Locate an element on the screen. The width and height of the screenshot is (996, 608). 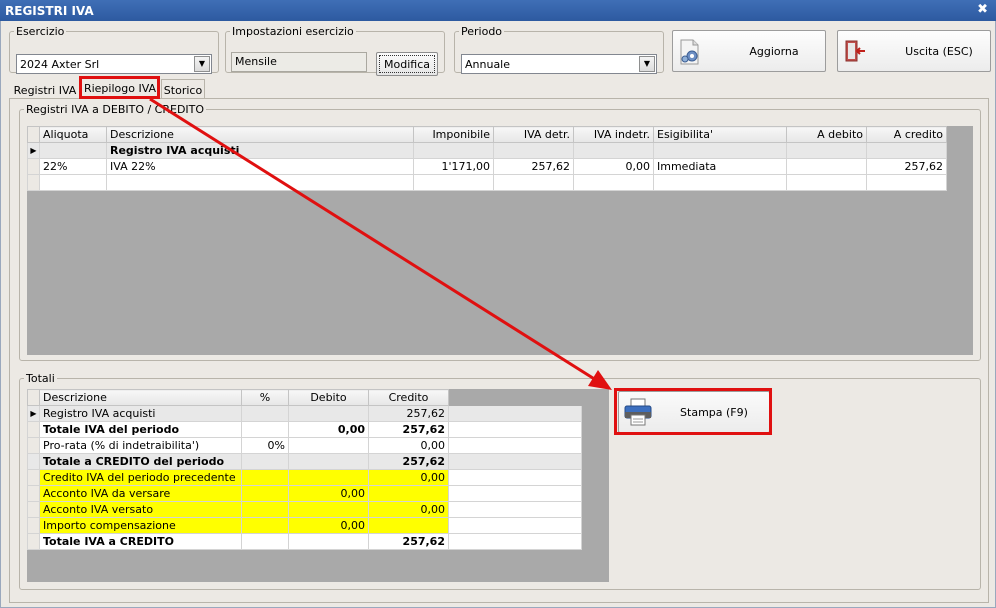
table-row: Pro-rata (% di indetraibilita') 0% 0,00 is located at coordinates (304, 445).